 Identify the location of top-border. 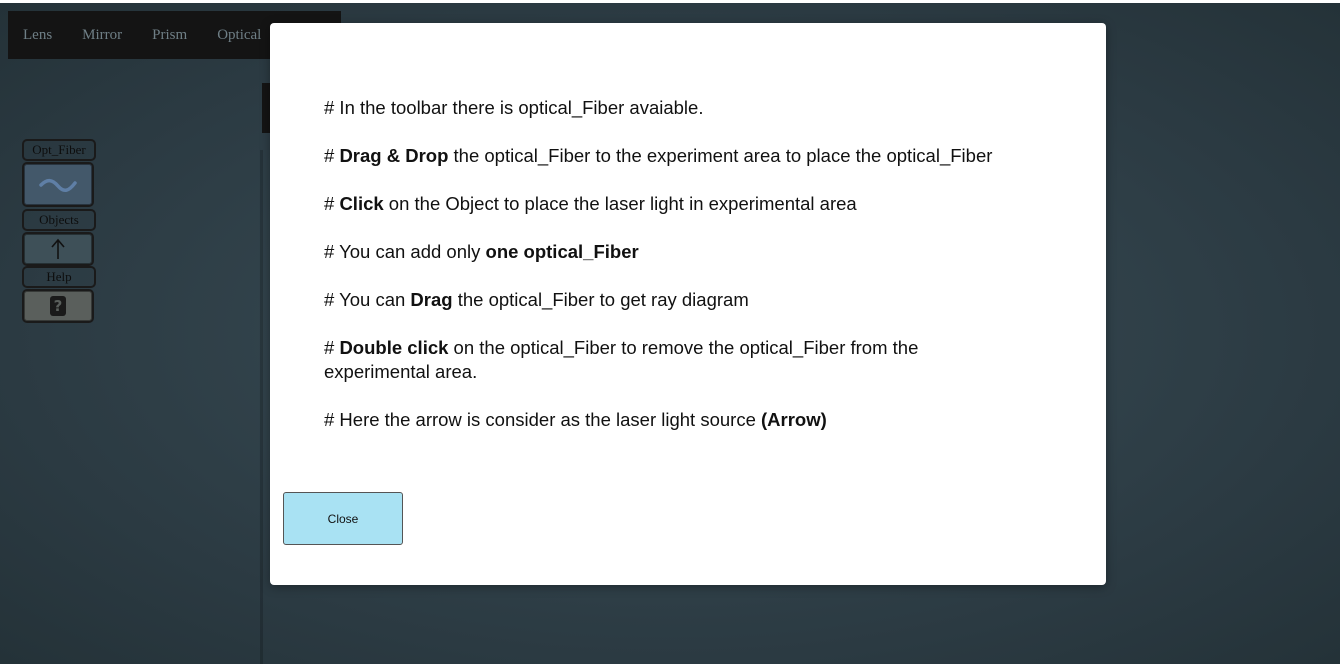
(670, 1).